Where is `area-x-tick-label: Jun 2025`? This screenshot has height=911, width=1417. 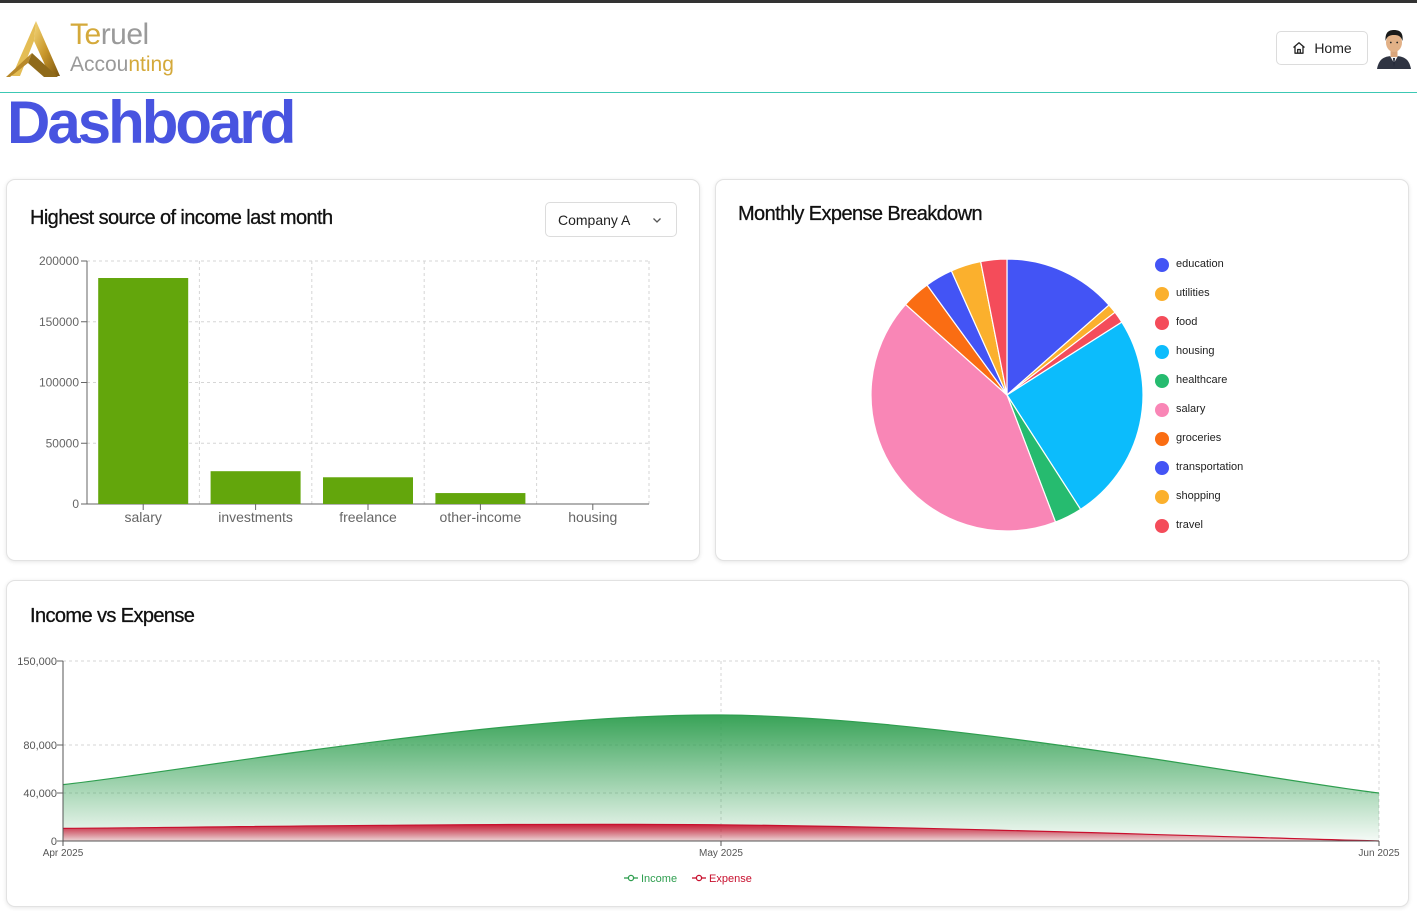 area-x-tick-label: Jun 2025 is located at coordinates (1379, 853).